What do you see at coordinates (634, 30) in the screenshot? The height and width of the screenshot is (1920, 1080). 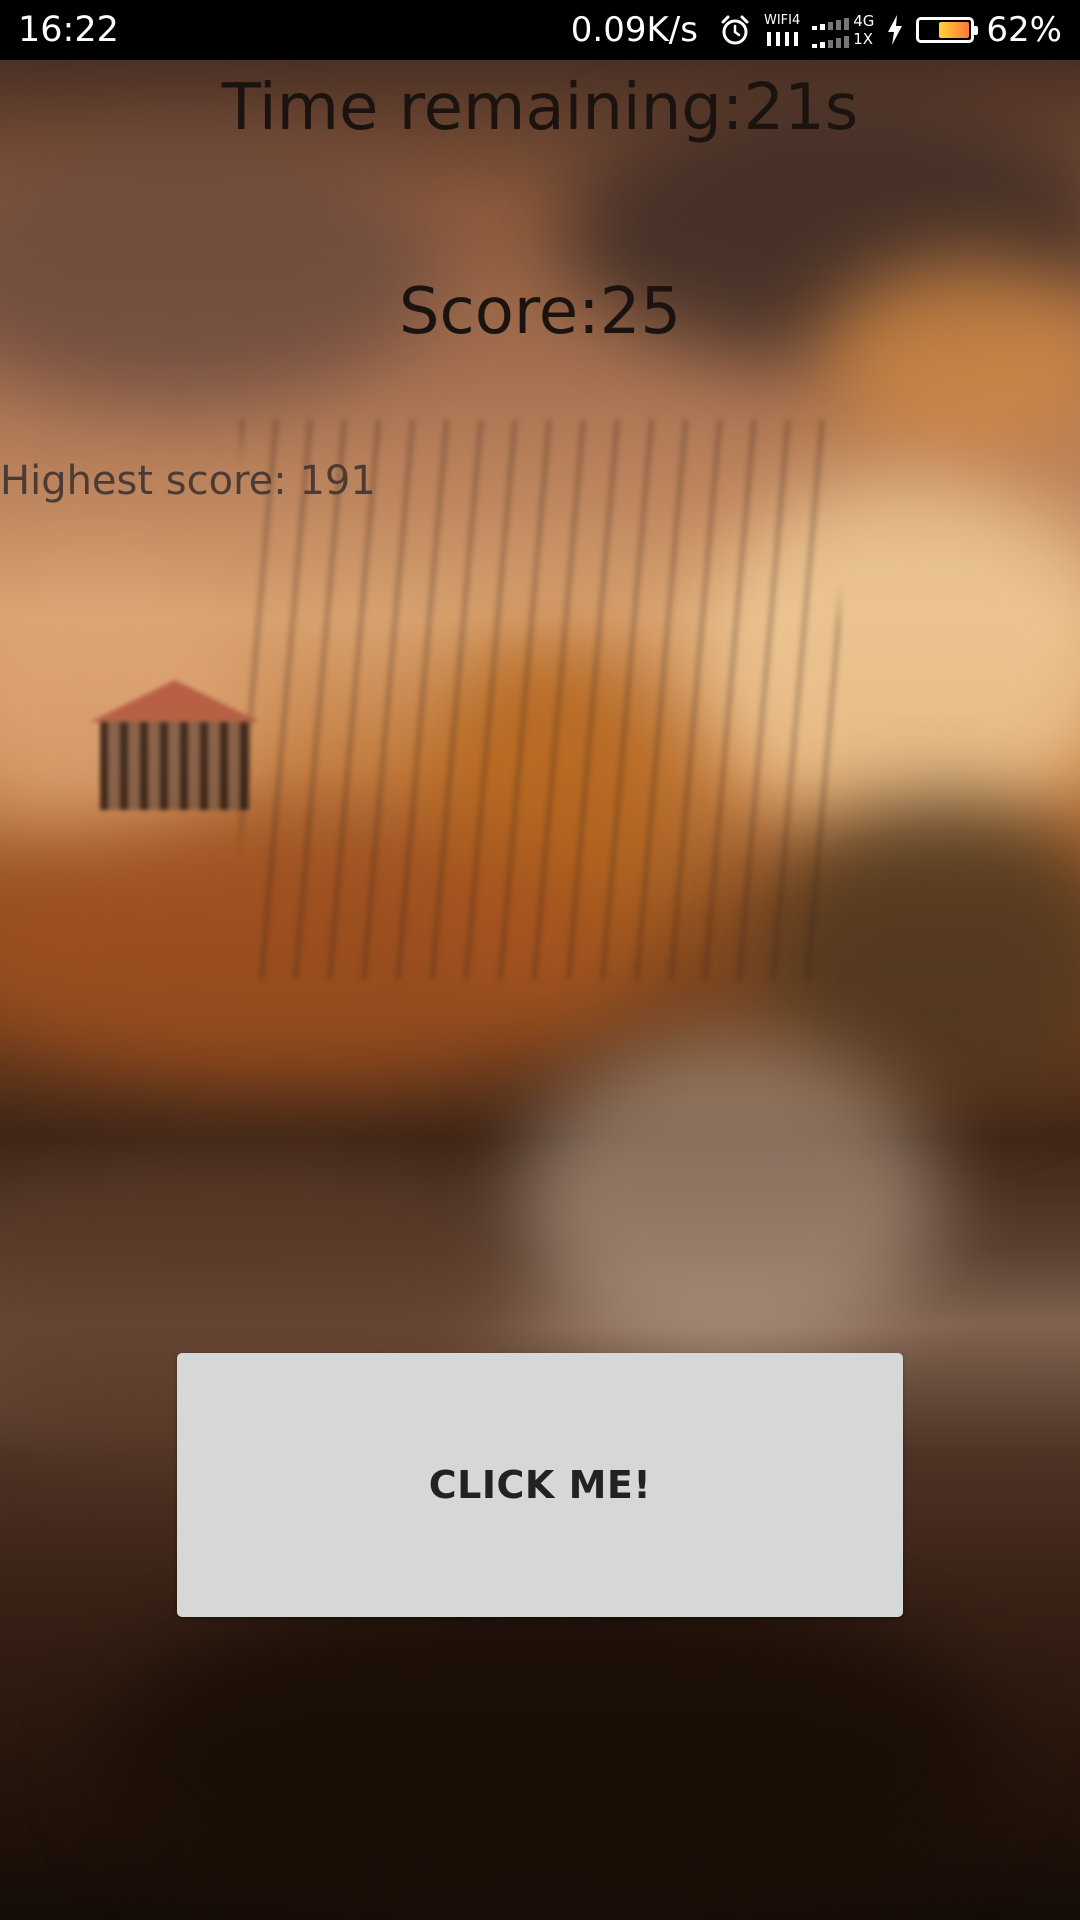 I see `network-speed: 0.09K/s` at bounding box center [634, 30].